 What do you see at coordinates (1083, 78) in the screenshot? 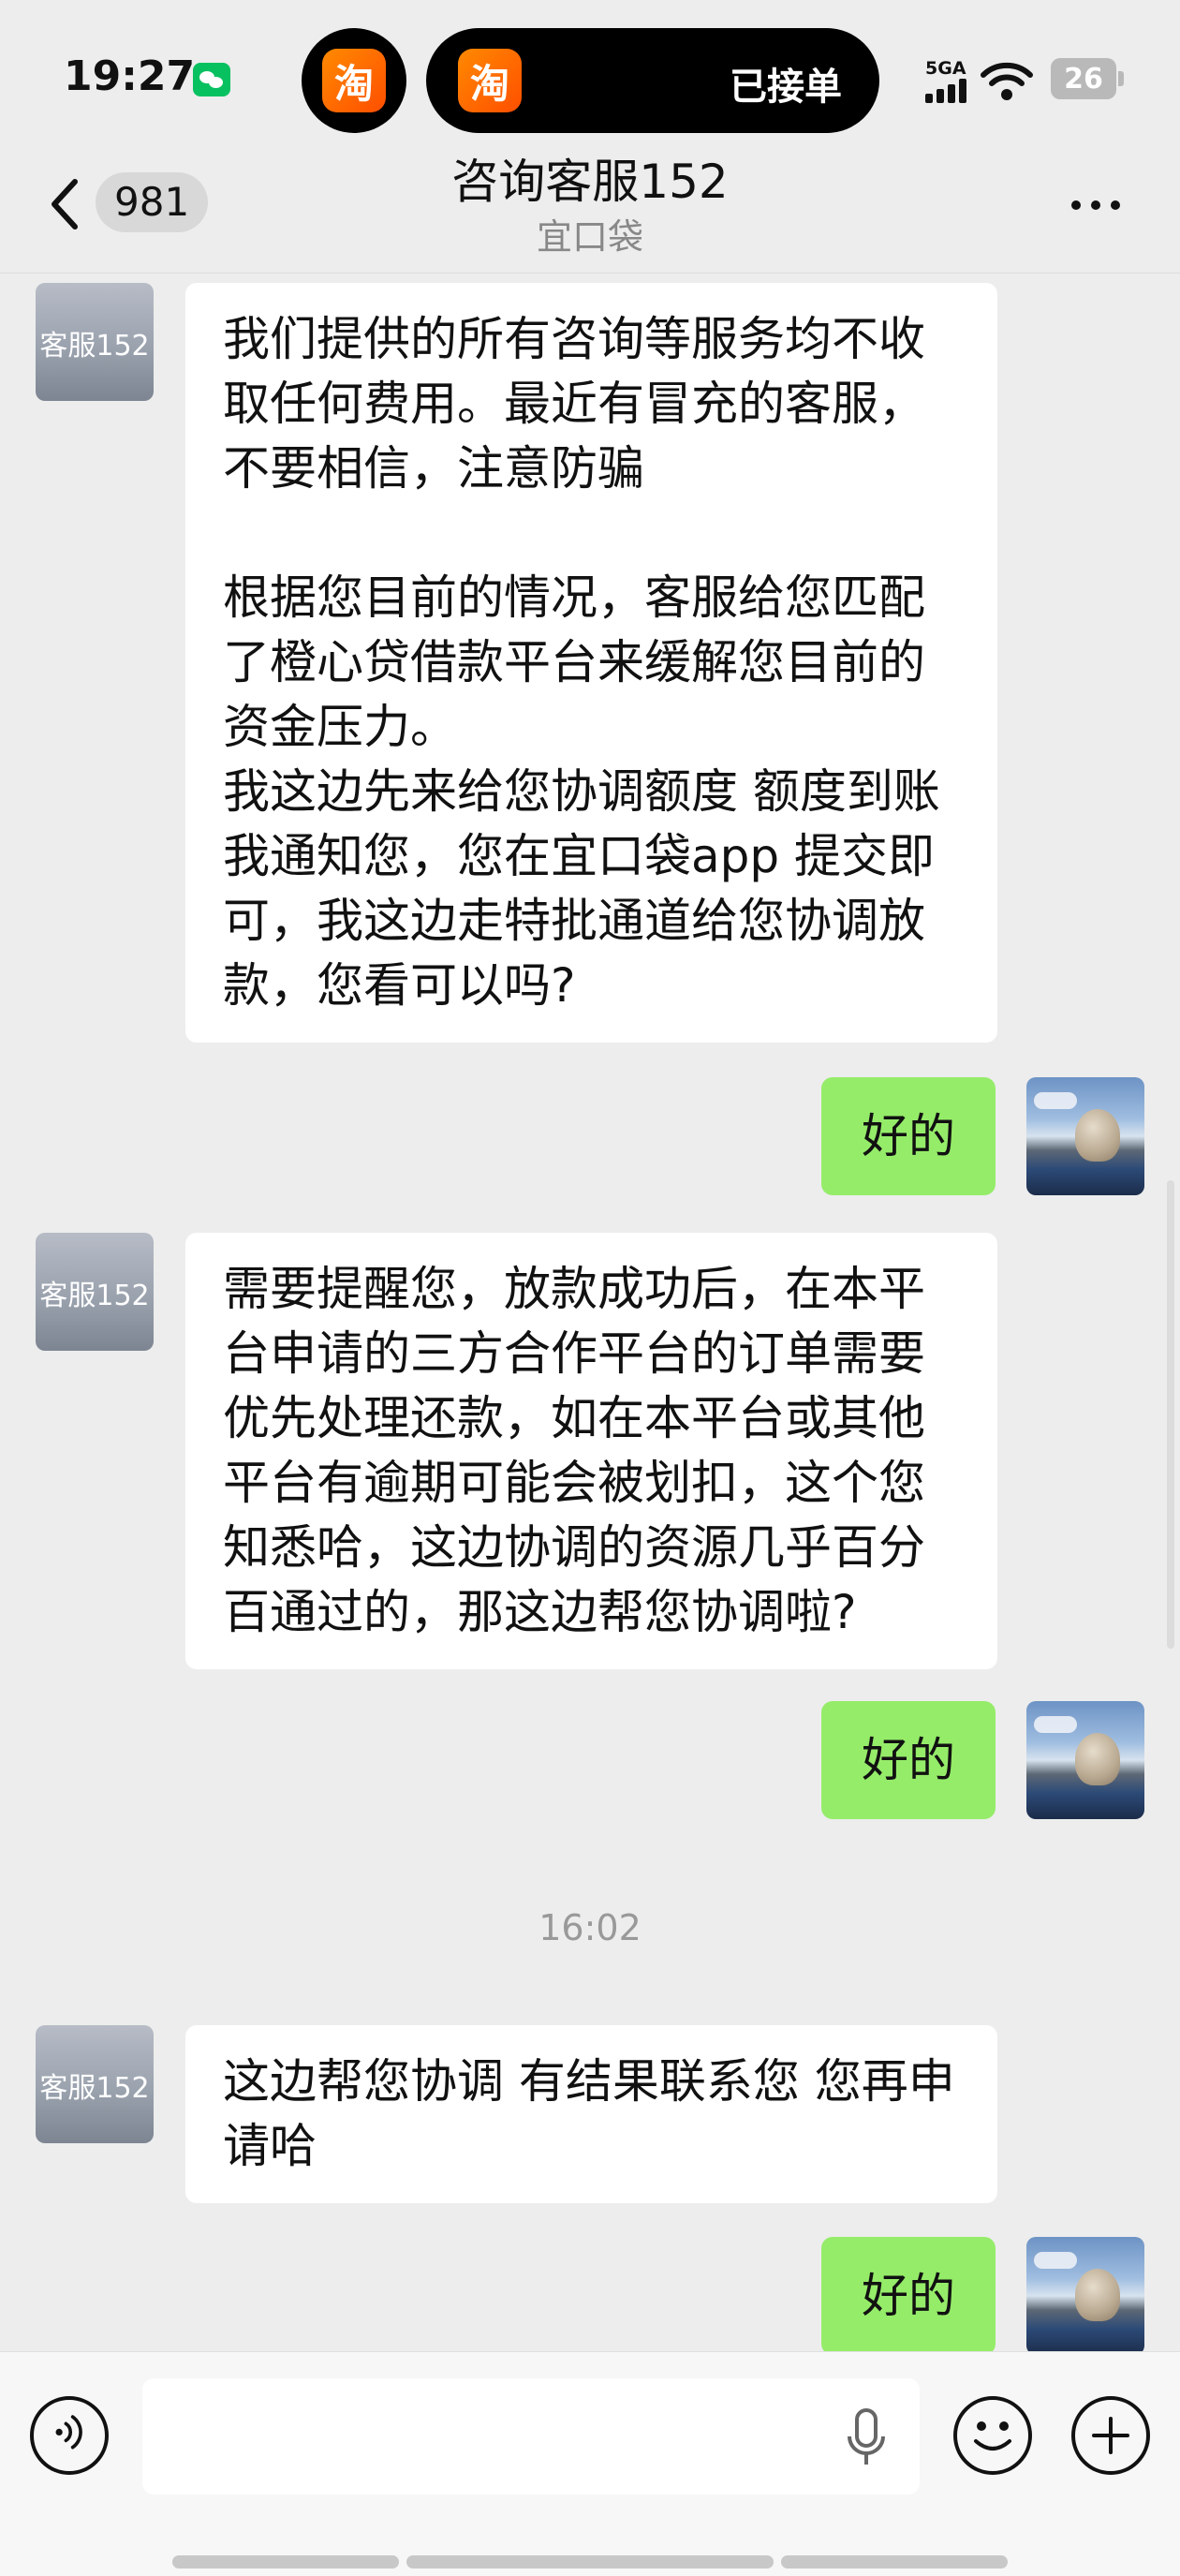
I see `battery-icon: 26` at bounding box center [1083, 78].